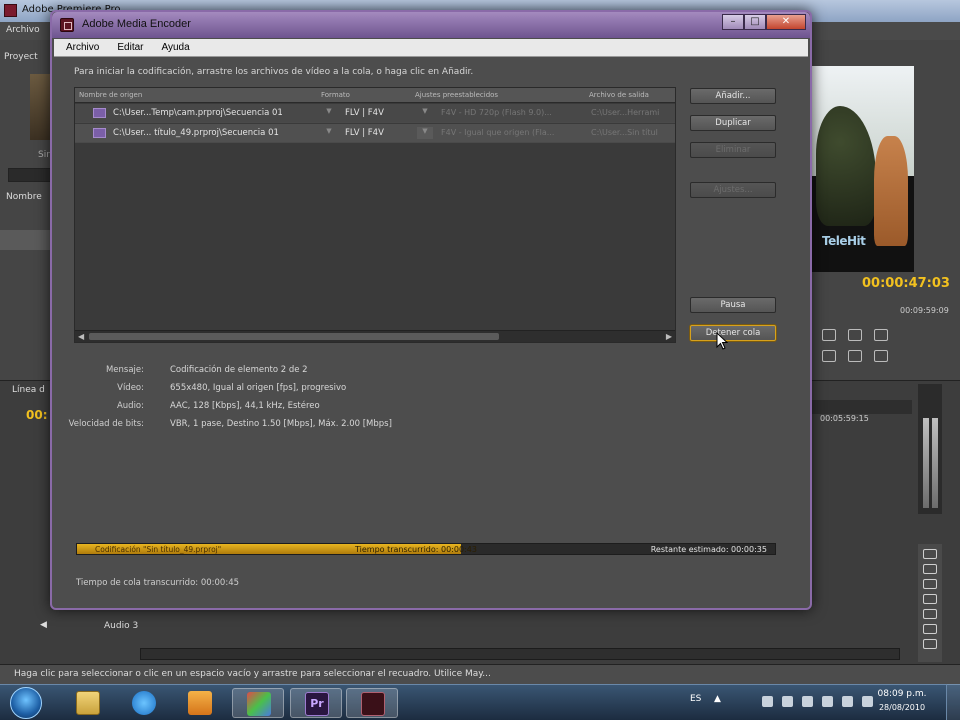  What do you see at coordinates (294, 336) in the screenshot?
I see `scrollbar-thumb` at bounding box center [294, 336].